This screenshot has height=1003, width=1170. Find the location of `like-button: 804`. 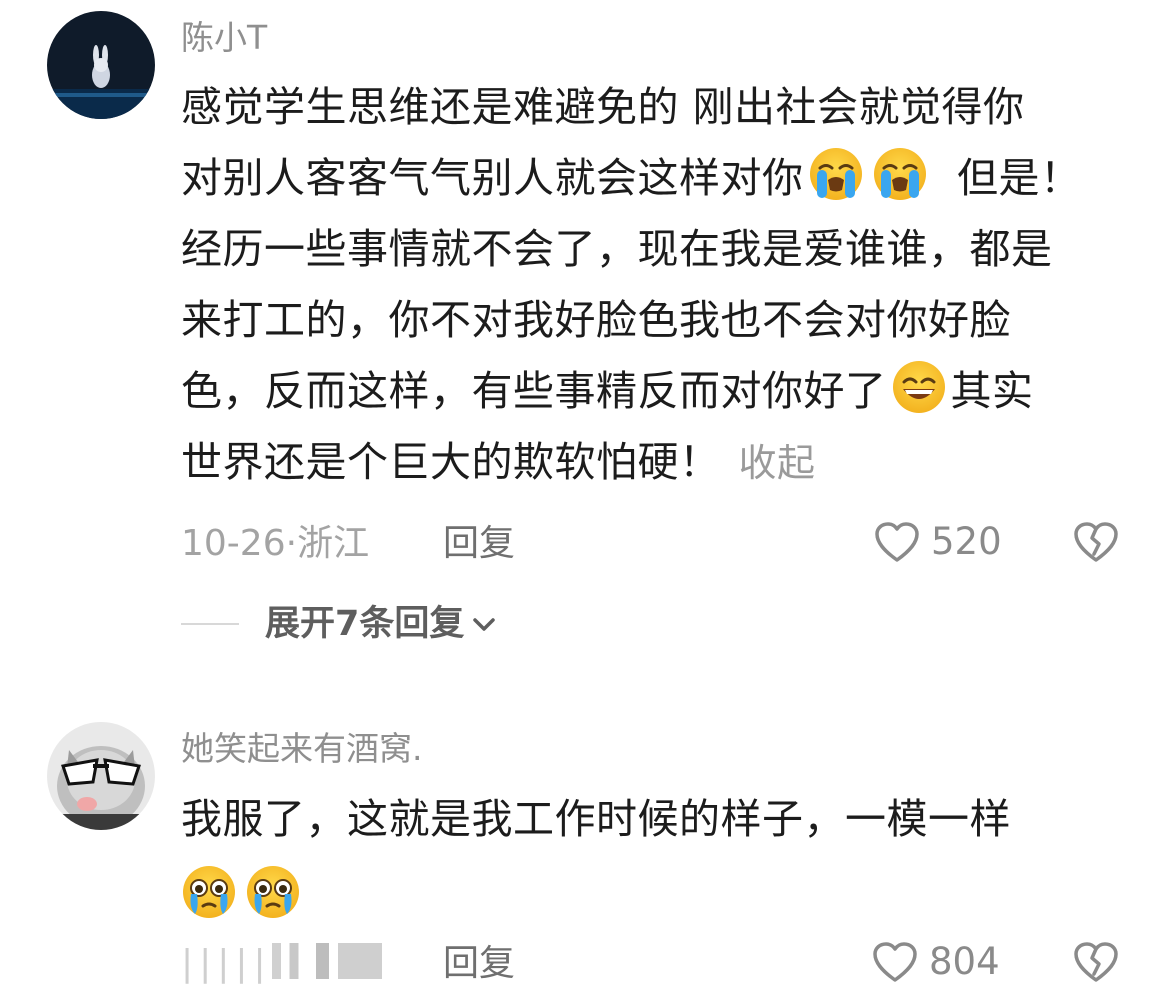

like-button: 804 is located at coordinates (935, 962).